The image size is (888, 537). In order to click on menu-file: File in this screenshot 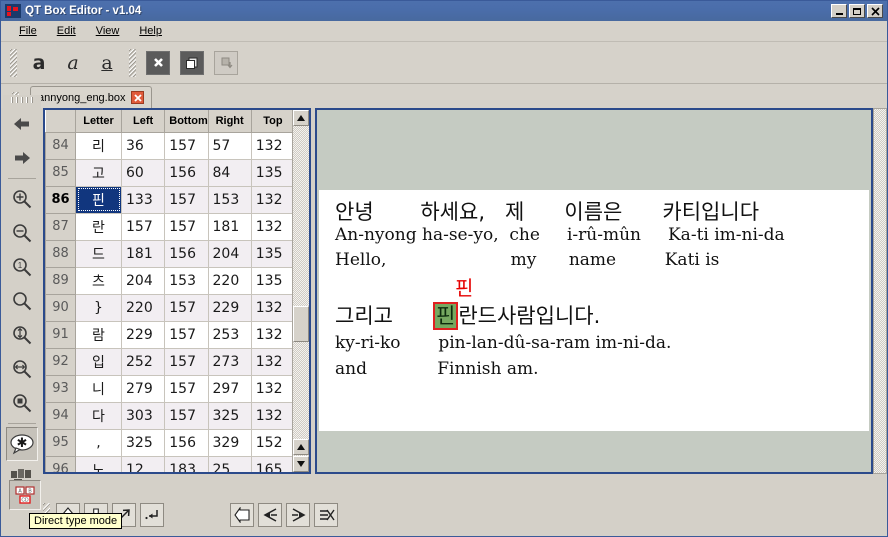, I will do `click(28, 31)`.